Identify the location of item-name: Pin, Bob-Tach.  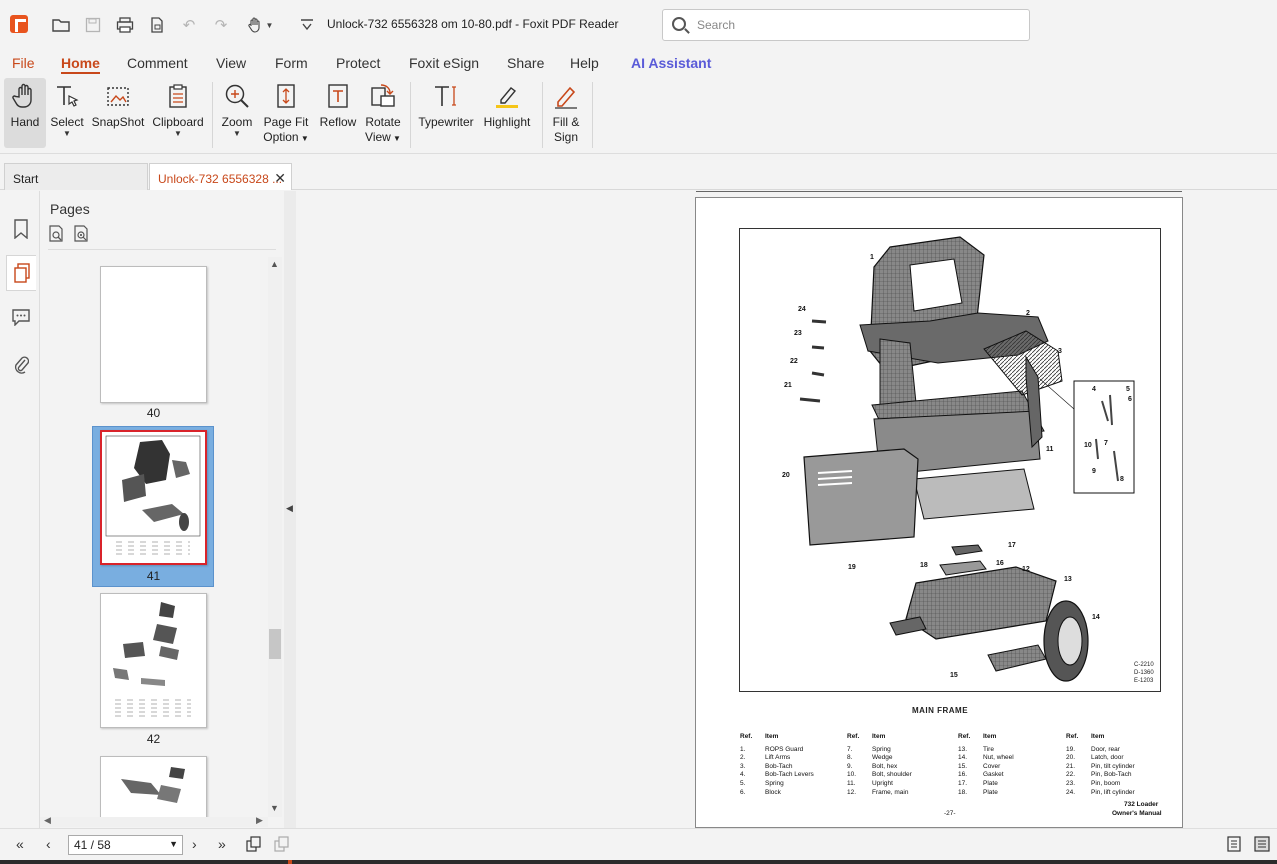
(1111, 775).